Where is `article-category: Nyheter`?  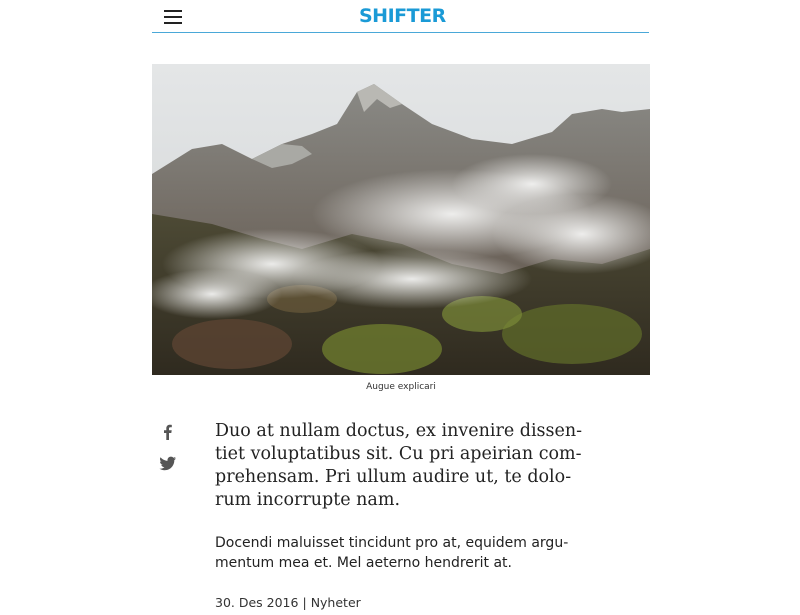 article-category: Nyheter is located at coordinates (336, 602).